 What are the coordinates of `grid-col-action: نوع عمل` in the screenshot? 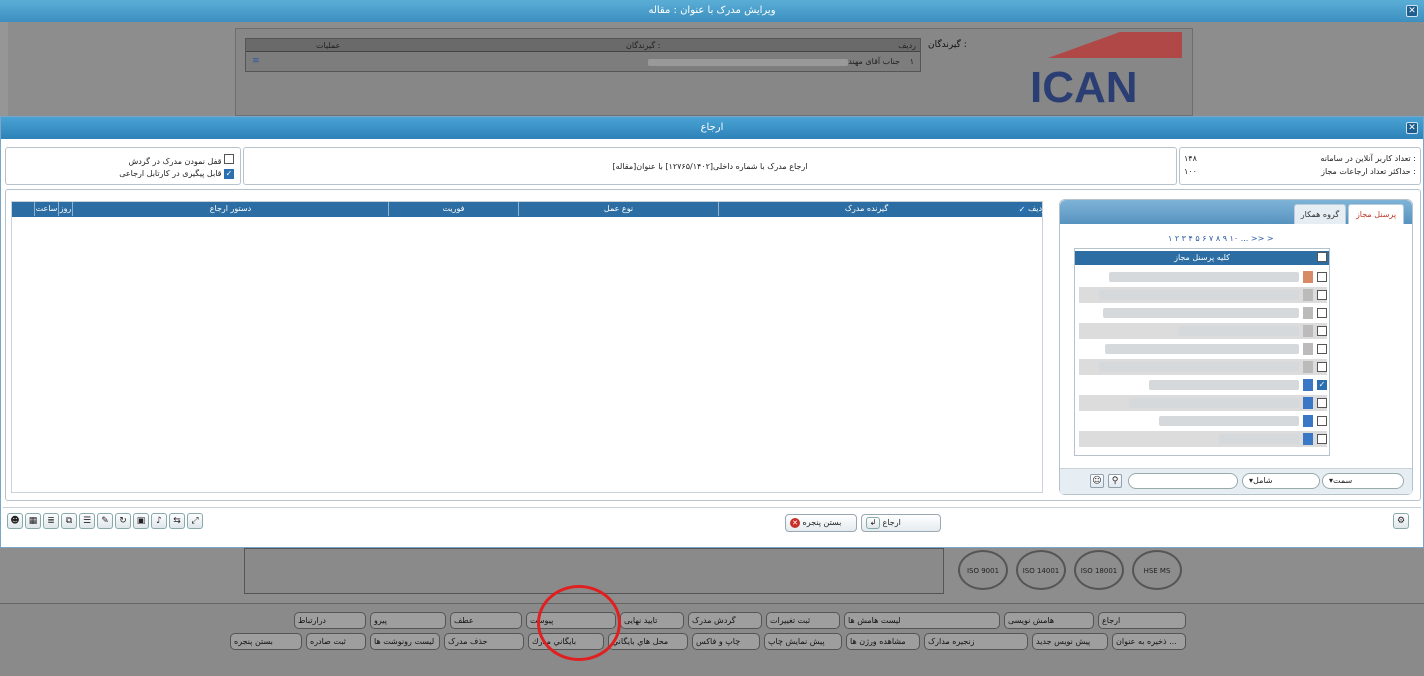 It's located at (618, 209).